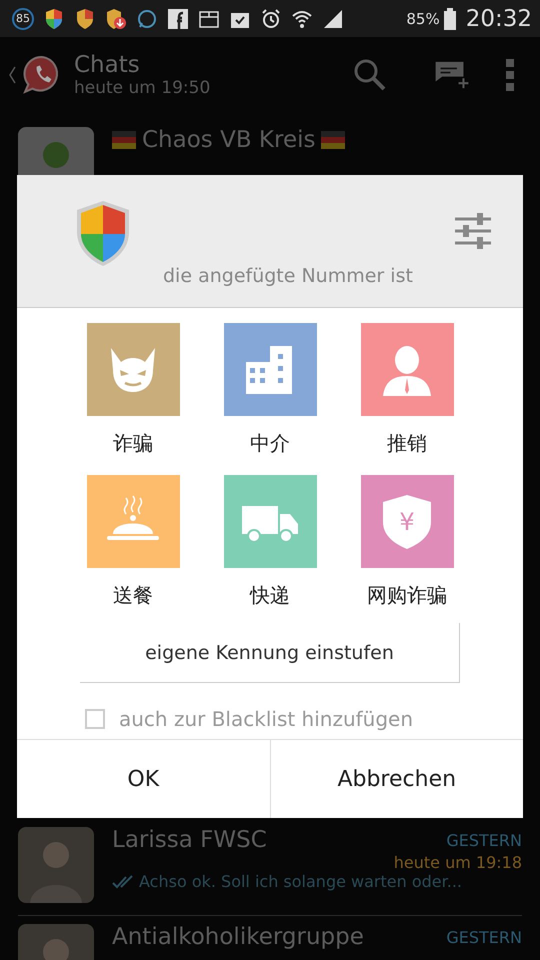 This screenshot has height=960, width=540. What do you see at coordinates (458, 862) in the screenshot?
I see `message-time: heute um 19:18` at bounding box center [458, 862].